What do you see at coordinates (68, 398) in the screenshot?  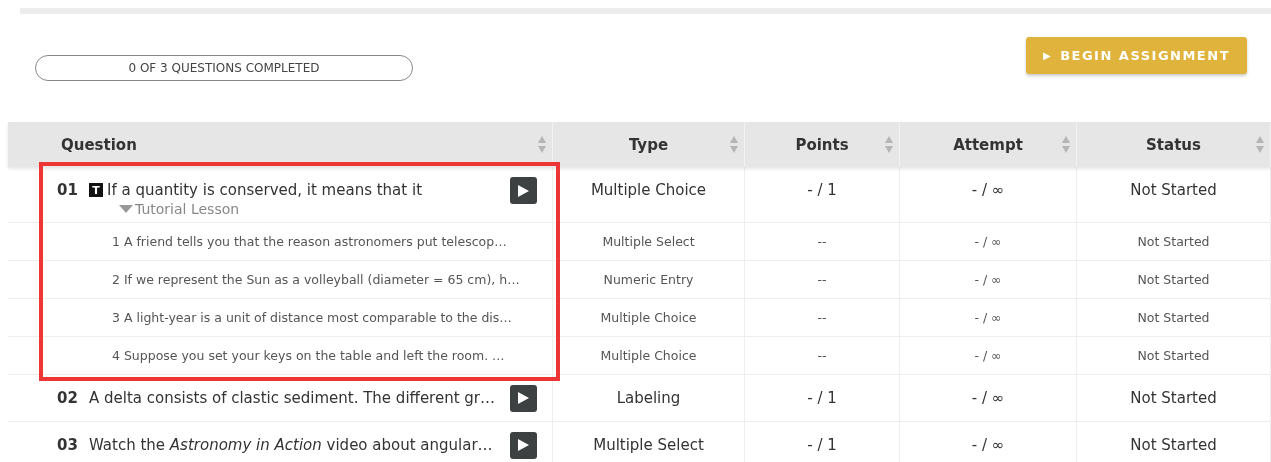 I see `question-number: 02` at bounding box center [68, 398].